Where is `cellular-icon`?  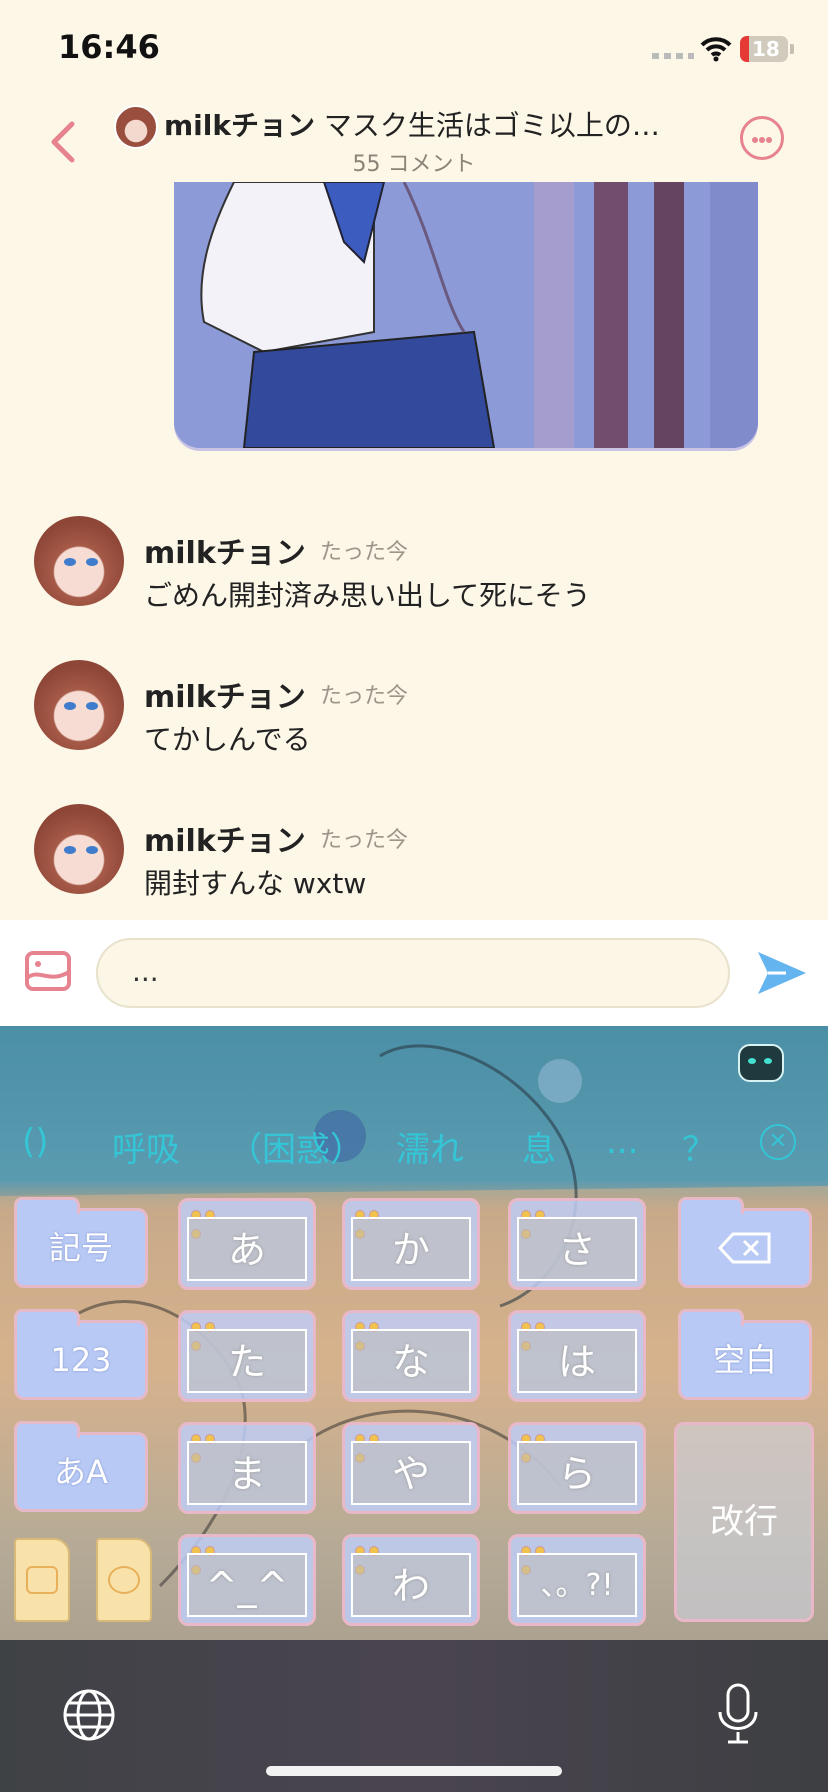
cellular-icon is located at coordinates (673, 56).